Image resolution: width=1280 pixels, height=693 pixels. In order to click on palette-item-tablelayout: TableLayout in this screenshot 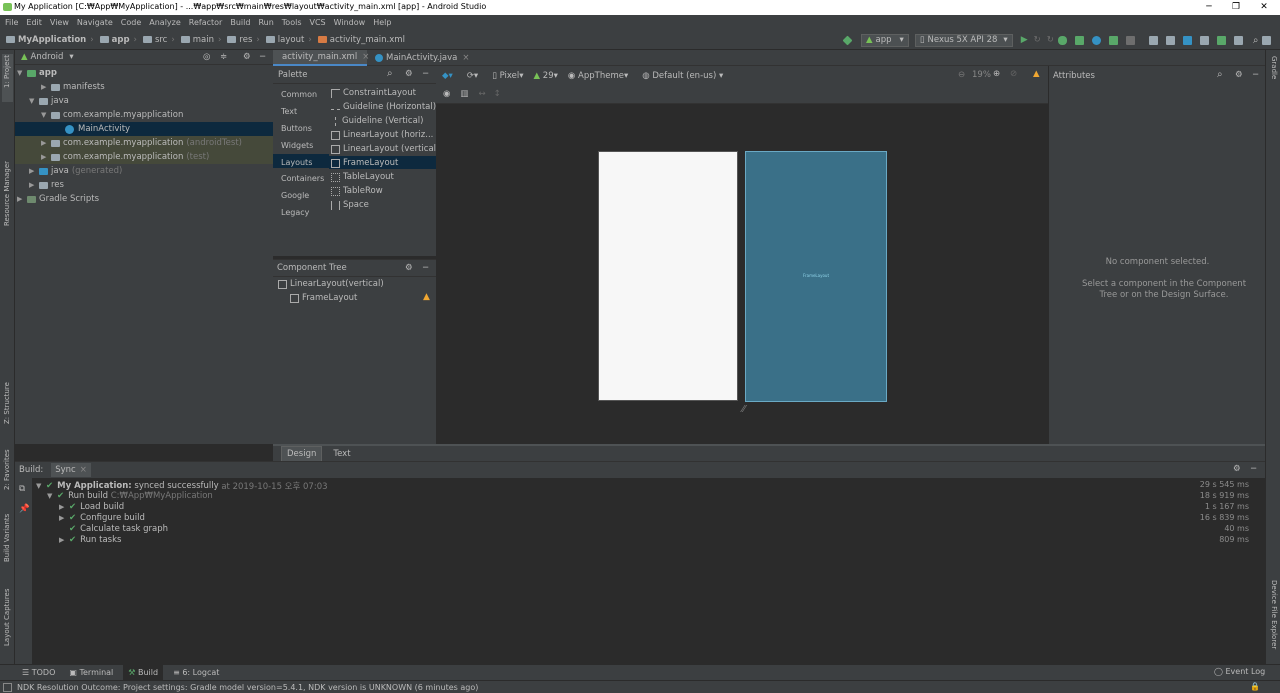, I will do `click(362, 177)`.